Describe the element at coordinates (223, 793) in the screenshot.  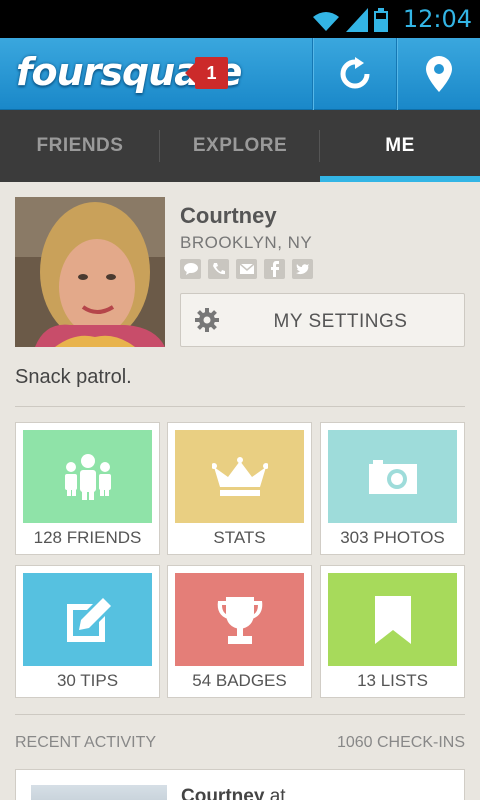
I see `activity-user: Courtney` at that location.